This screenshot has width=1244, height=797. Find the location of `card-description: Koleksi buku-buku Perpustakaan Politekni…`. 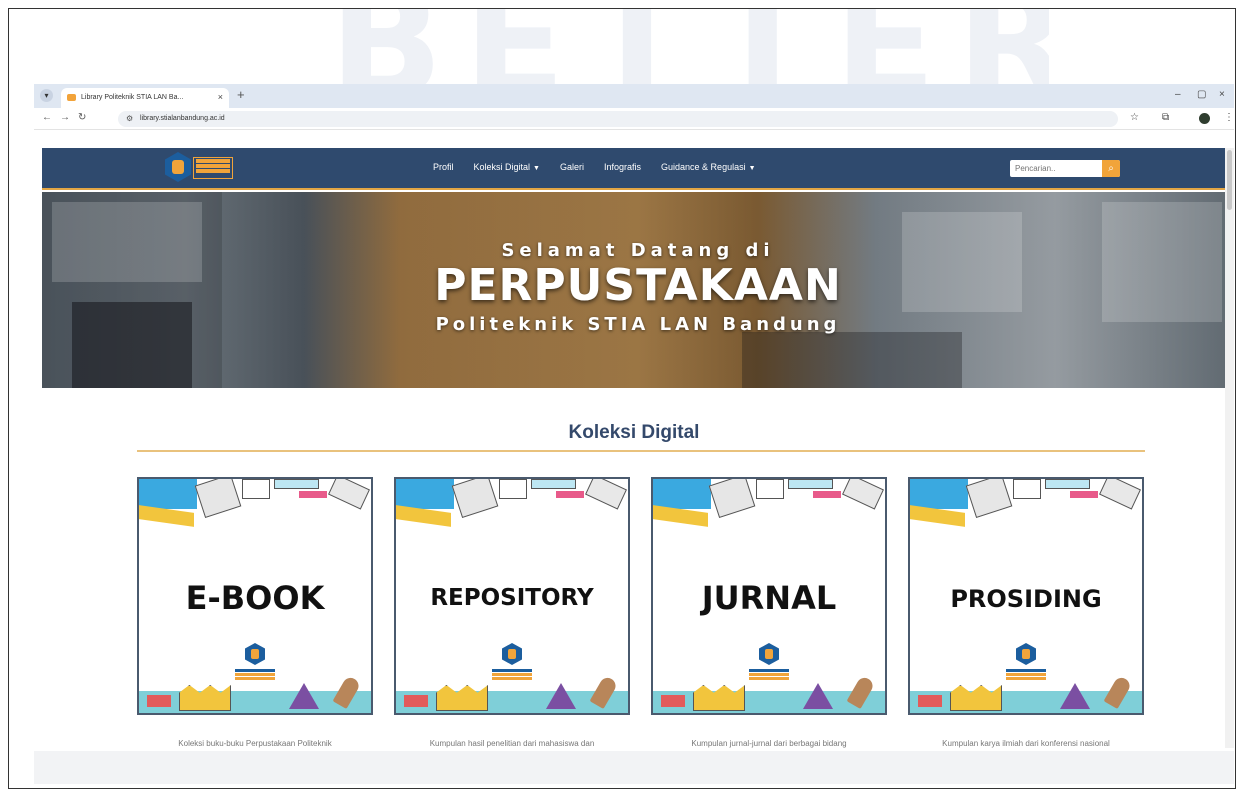

card-description: Koleksi buku-buku Perpustakaan Politekni… is located at coordinates (255, 743).